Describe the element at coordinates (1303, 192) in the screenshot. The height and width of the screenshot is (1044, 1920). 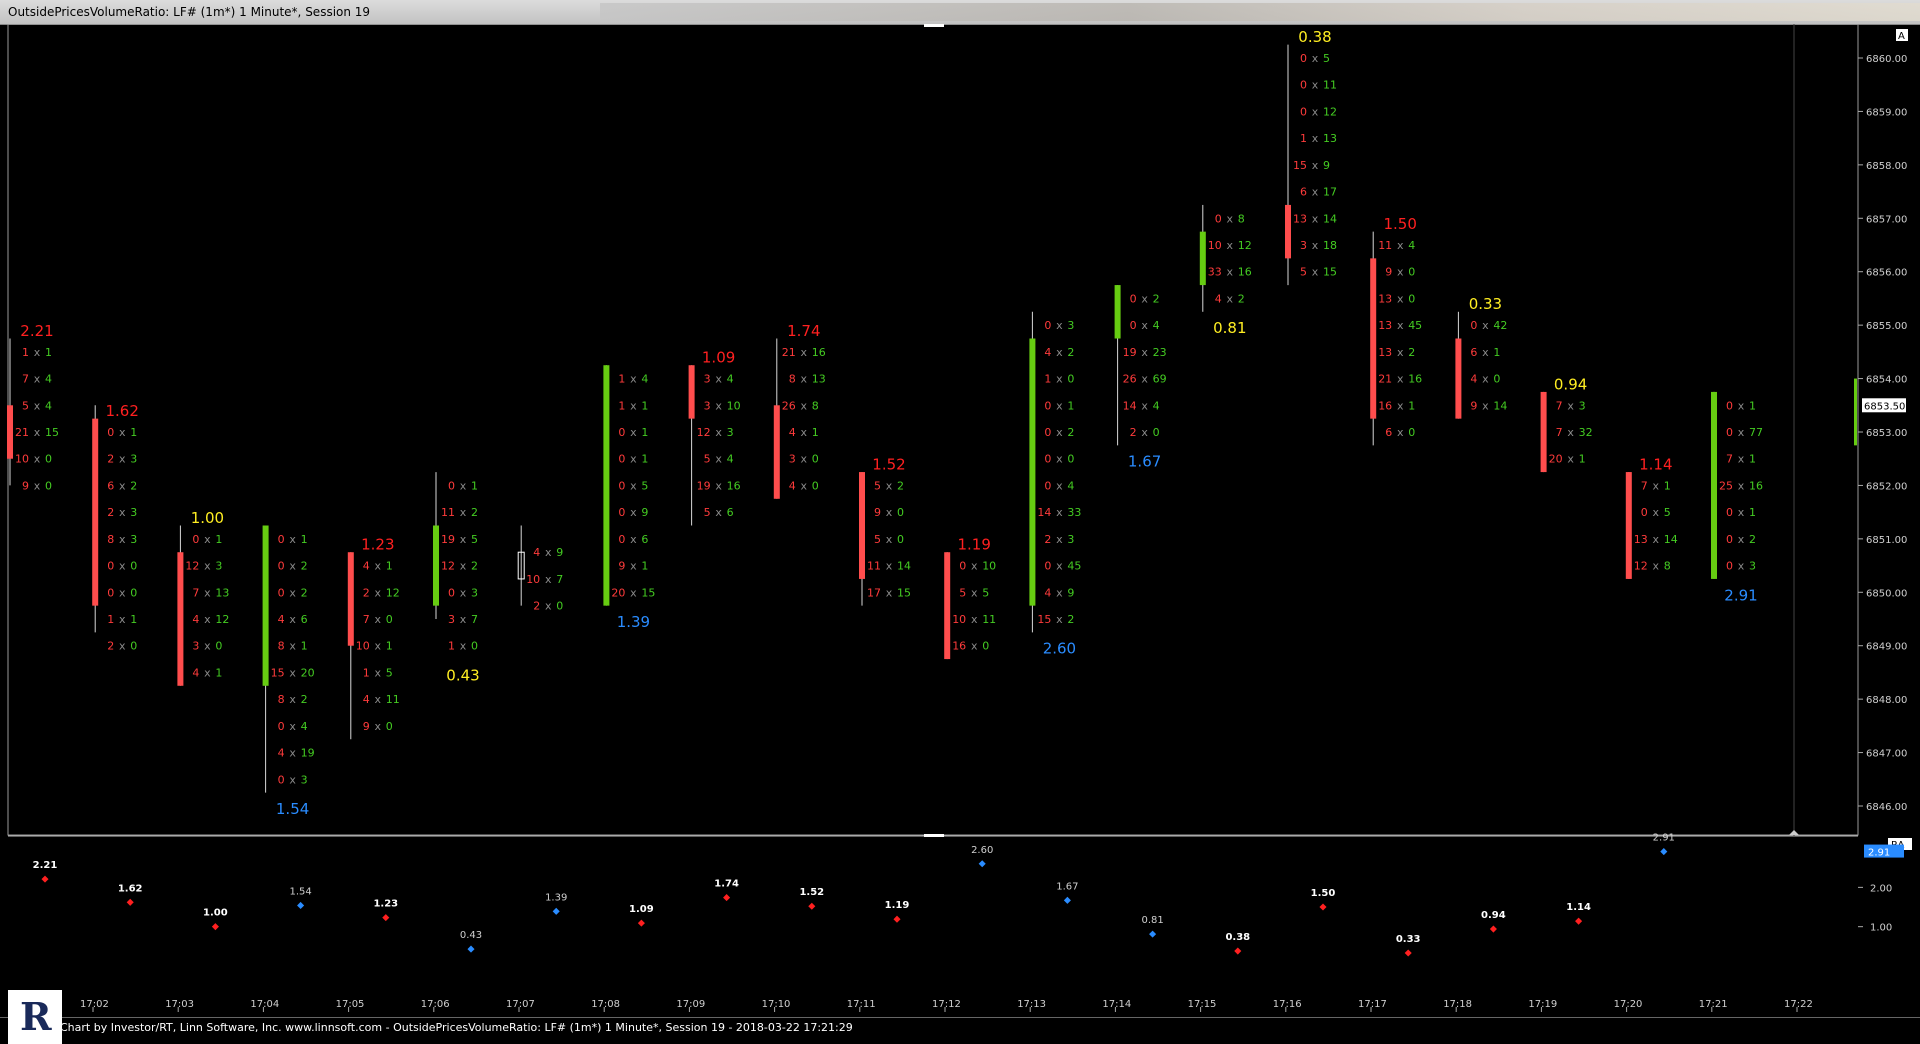
I see `footprint-bid: 6` at that location.